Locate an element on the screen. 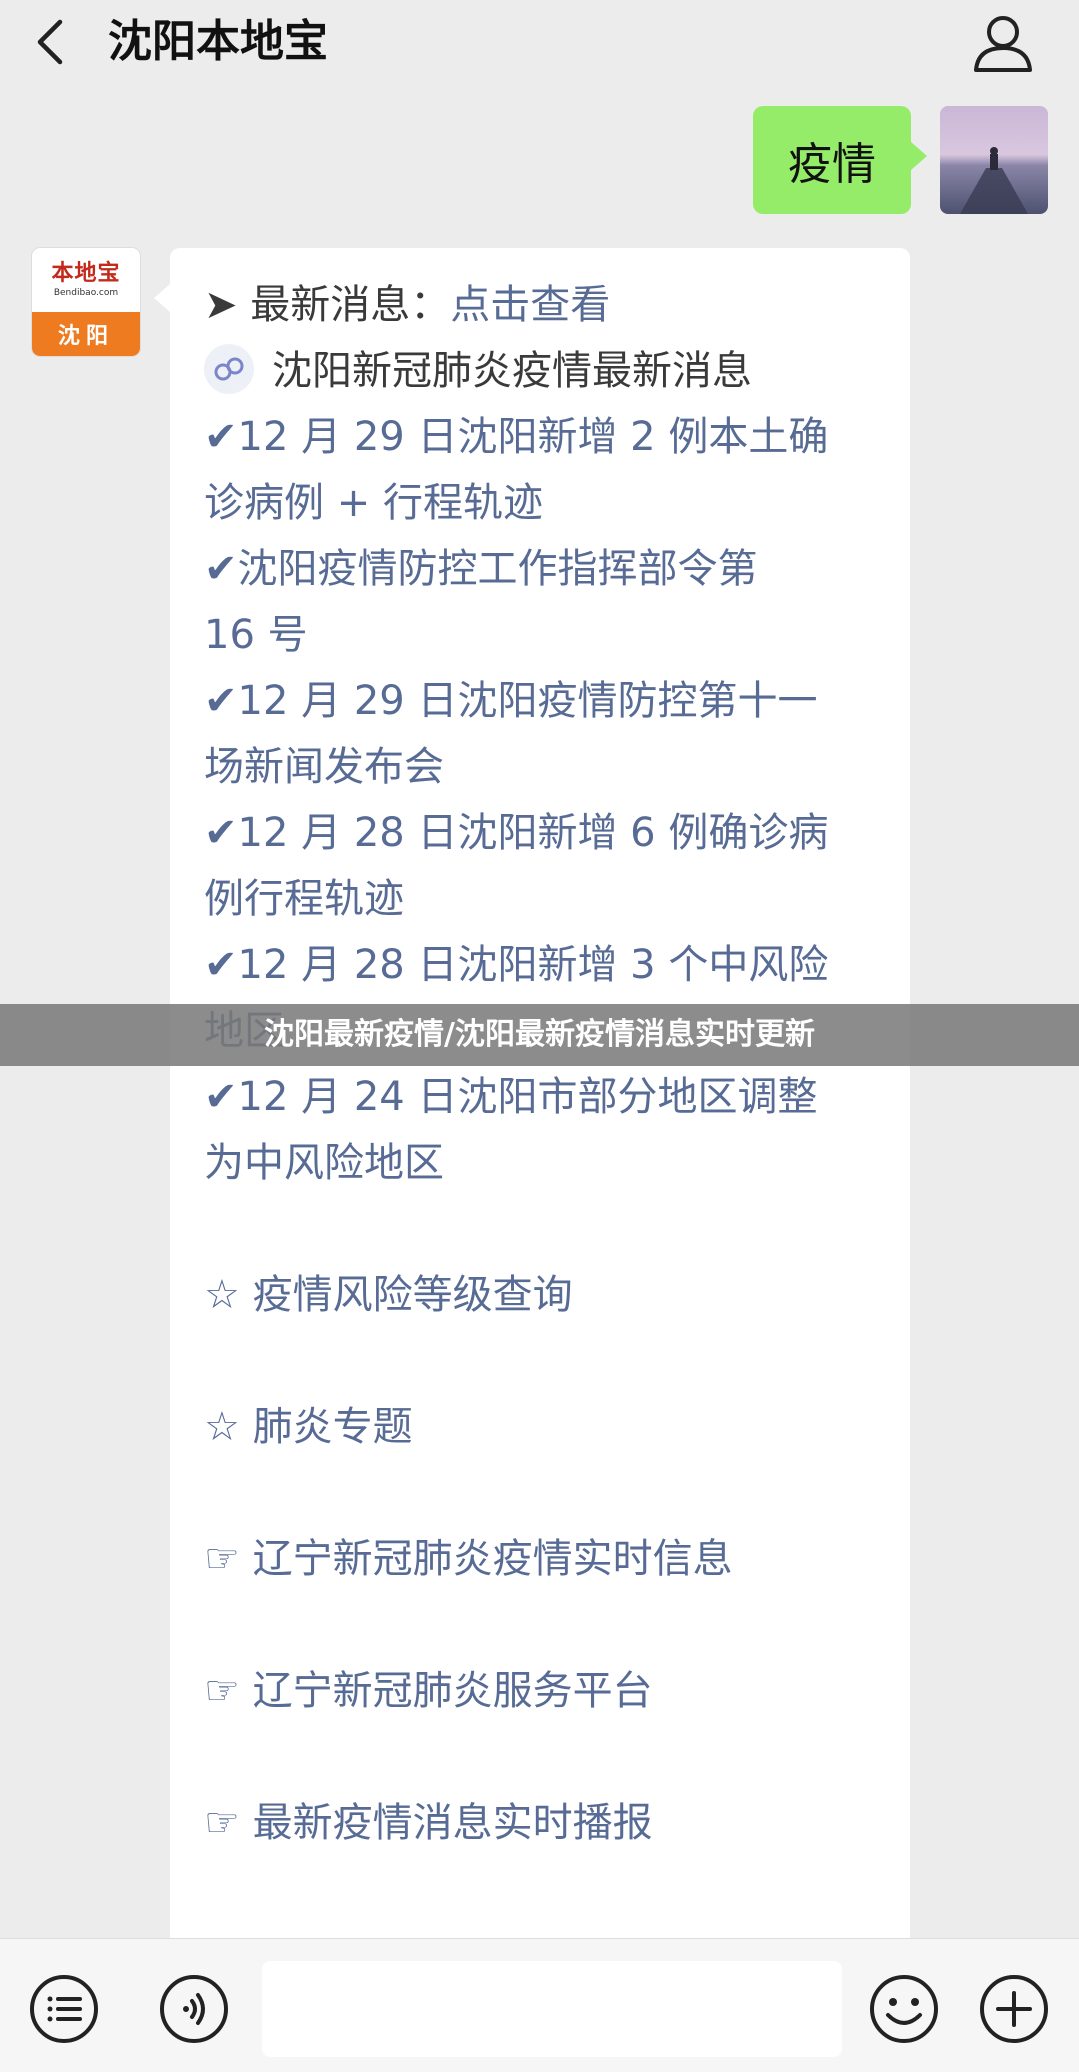  smiley-icon is located at coordinates (904, 2009).